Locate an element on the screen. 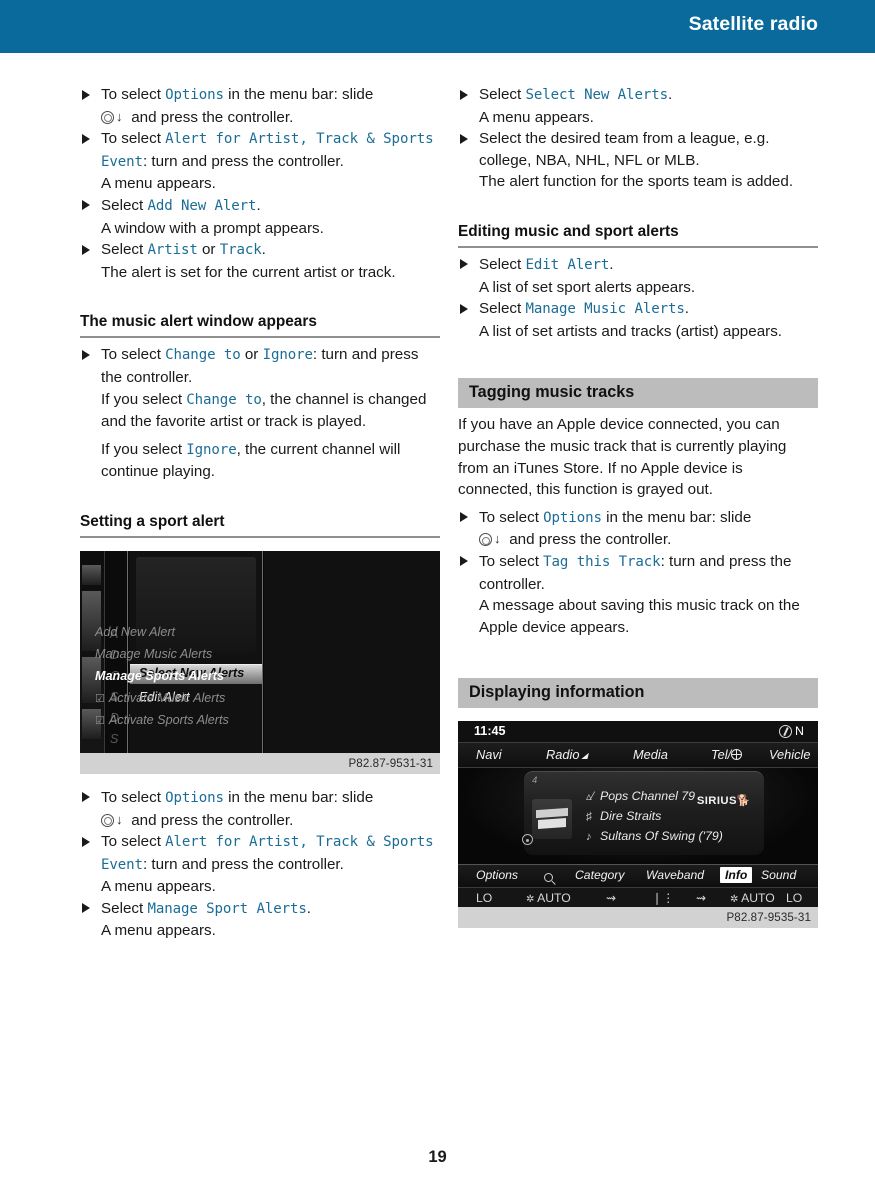 This screenshot has height=1185, width=875. menu-tab-tel: Tel/ is located at coordinates (727, 754).